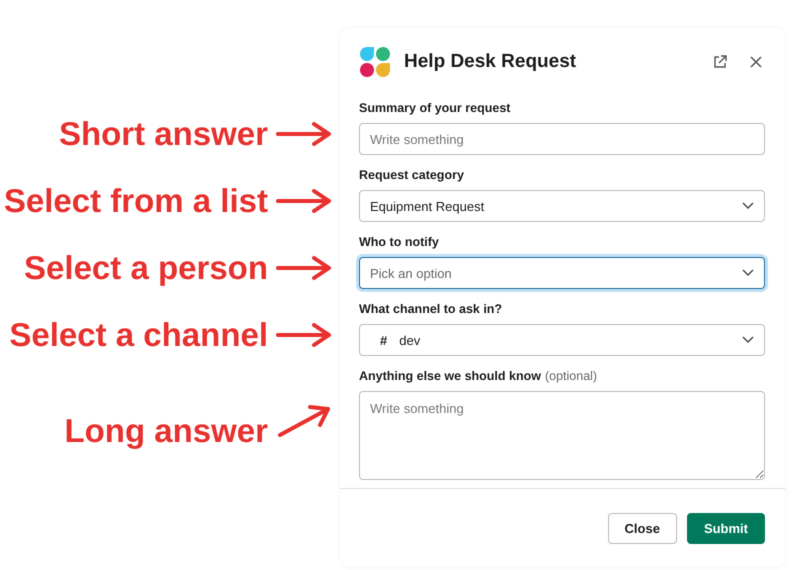 This screenshot has height=570, width=800. What do you see at coordinates (725, 528) in the screenshot?
I see `submit-button: Submit` at bounding box center [725, 528].